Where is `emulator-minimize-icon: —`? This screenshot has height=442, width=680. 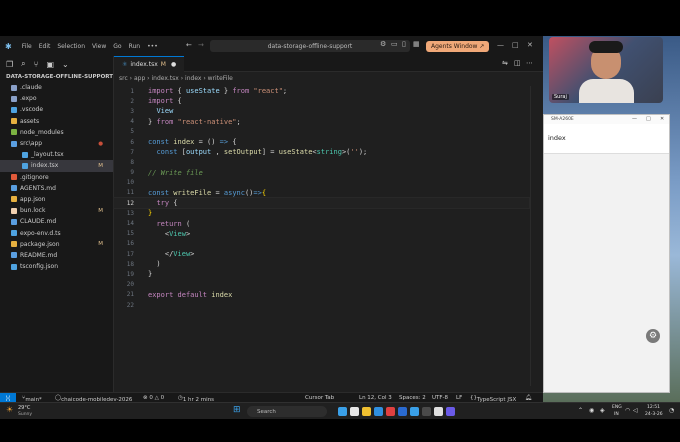
emulator-minimize-icon: — is located at coordinates (634, 119).